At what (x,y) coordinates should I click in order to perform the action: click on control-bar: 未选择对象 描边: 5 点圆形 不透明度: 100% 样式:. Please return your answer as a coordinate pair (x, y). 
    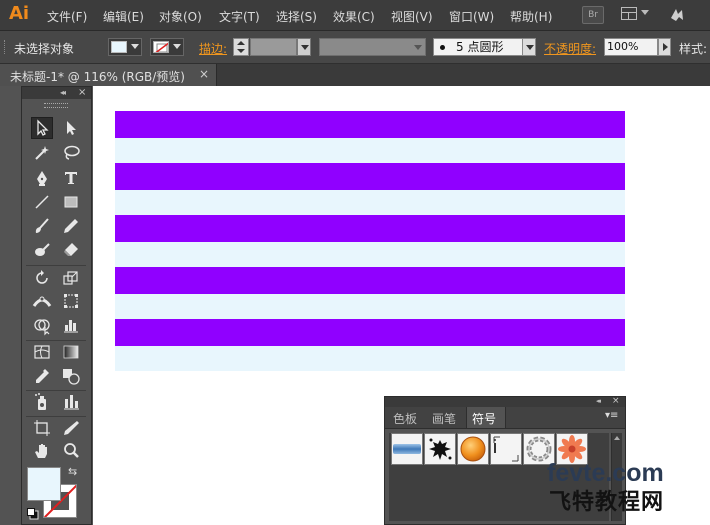
    Looking at the image, I should click on (355, 47).